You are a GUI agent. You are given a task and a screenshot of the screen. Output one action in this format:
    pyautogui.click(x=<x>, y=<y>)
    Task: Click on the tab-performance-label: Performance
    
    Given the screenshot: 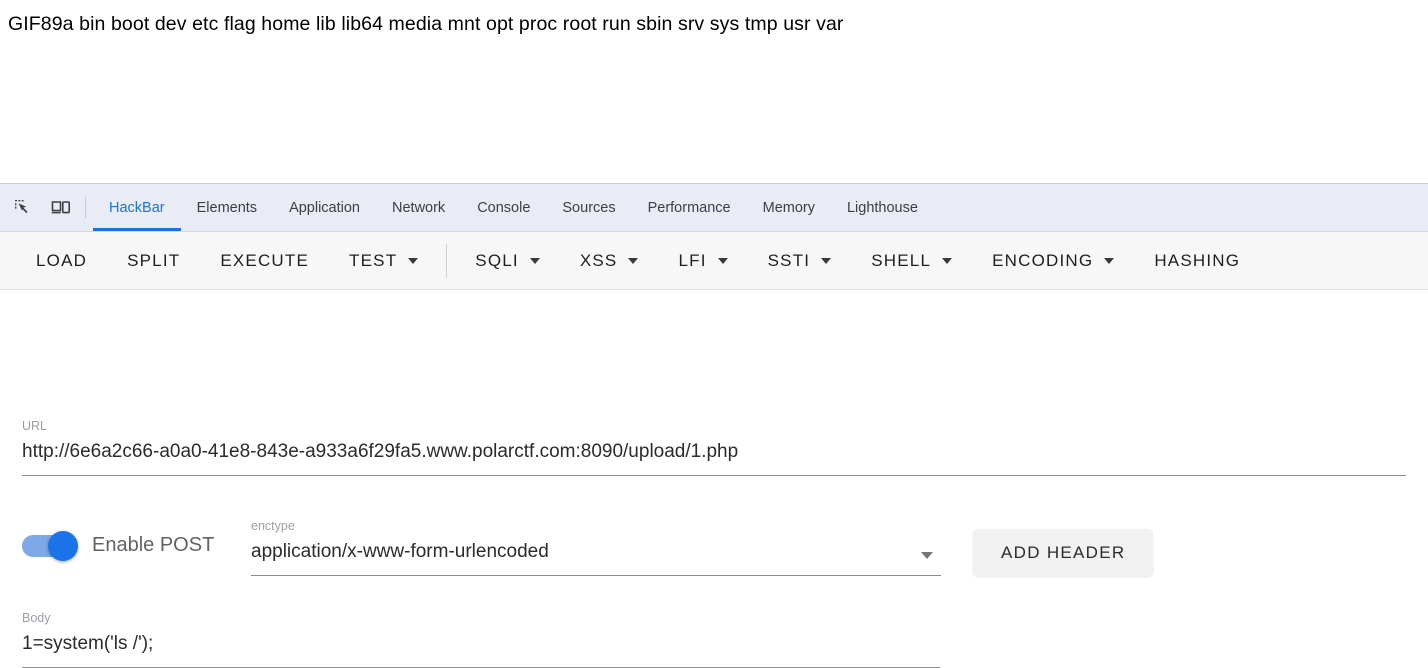 What is the action you would take?
    pyautogui.click(x=689, y=207)
    